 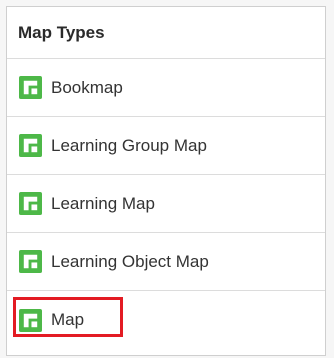 What do you see at coordinates (87, 87) in the screenshot?
I see `list-item-label: Bookmap` at bounding box center [87, 87].